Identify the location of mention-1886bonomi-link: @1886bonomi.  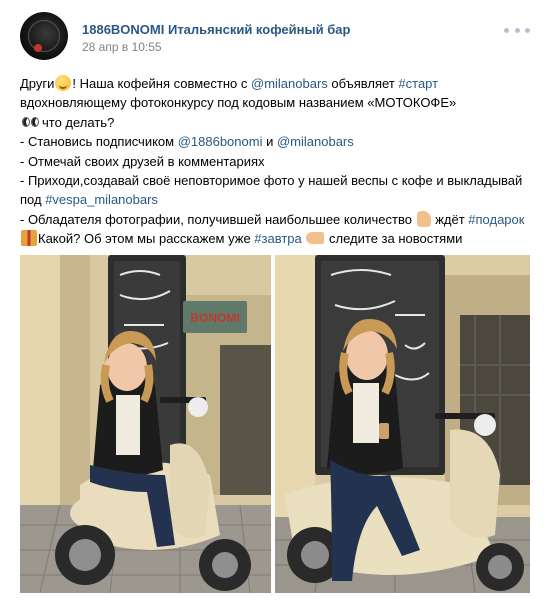
(220, 141).